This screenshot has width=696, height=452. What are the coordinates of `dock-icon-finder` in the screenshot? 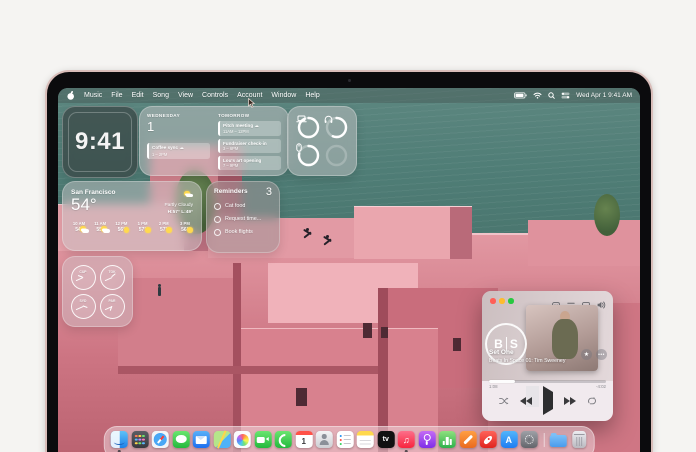 It's located at (119, 441).